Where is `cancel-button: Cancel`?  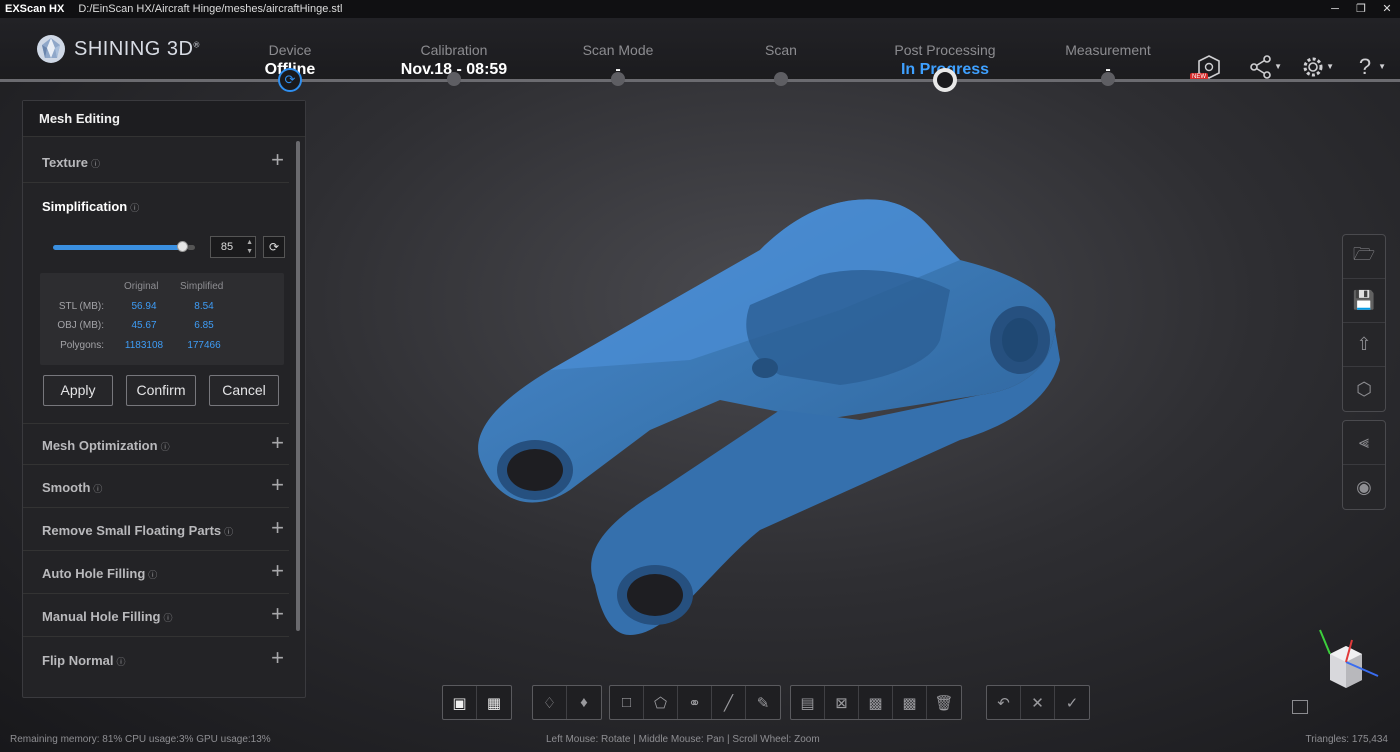
cancel-button: Cancel is located at coordinates (244, 390).